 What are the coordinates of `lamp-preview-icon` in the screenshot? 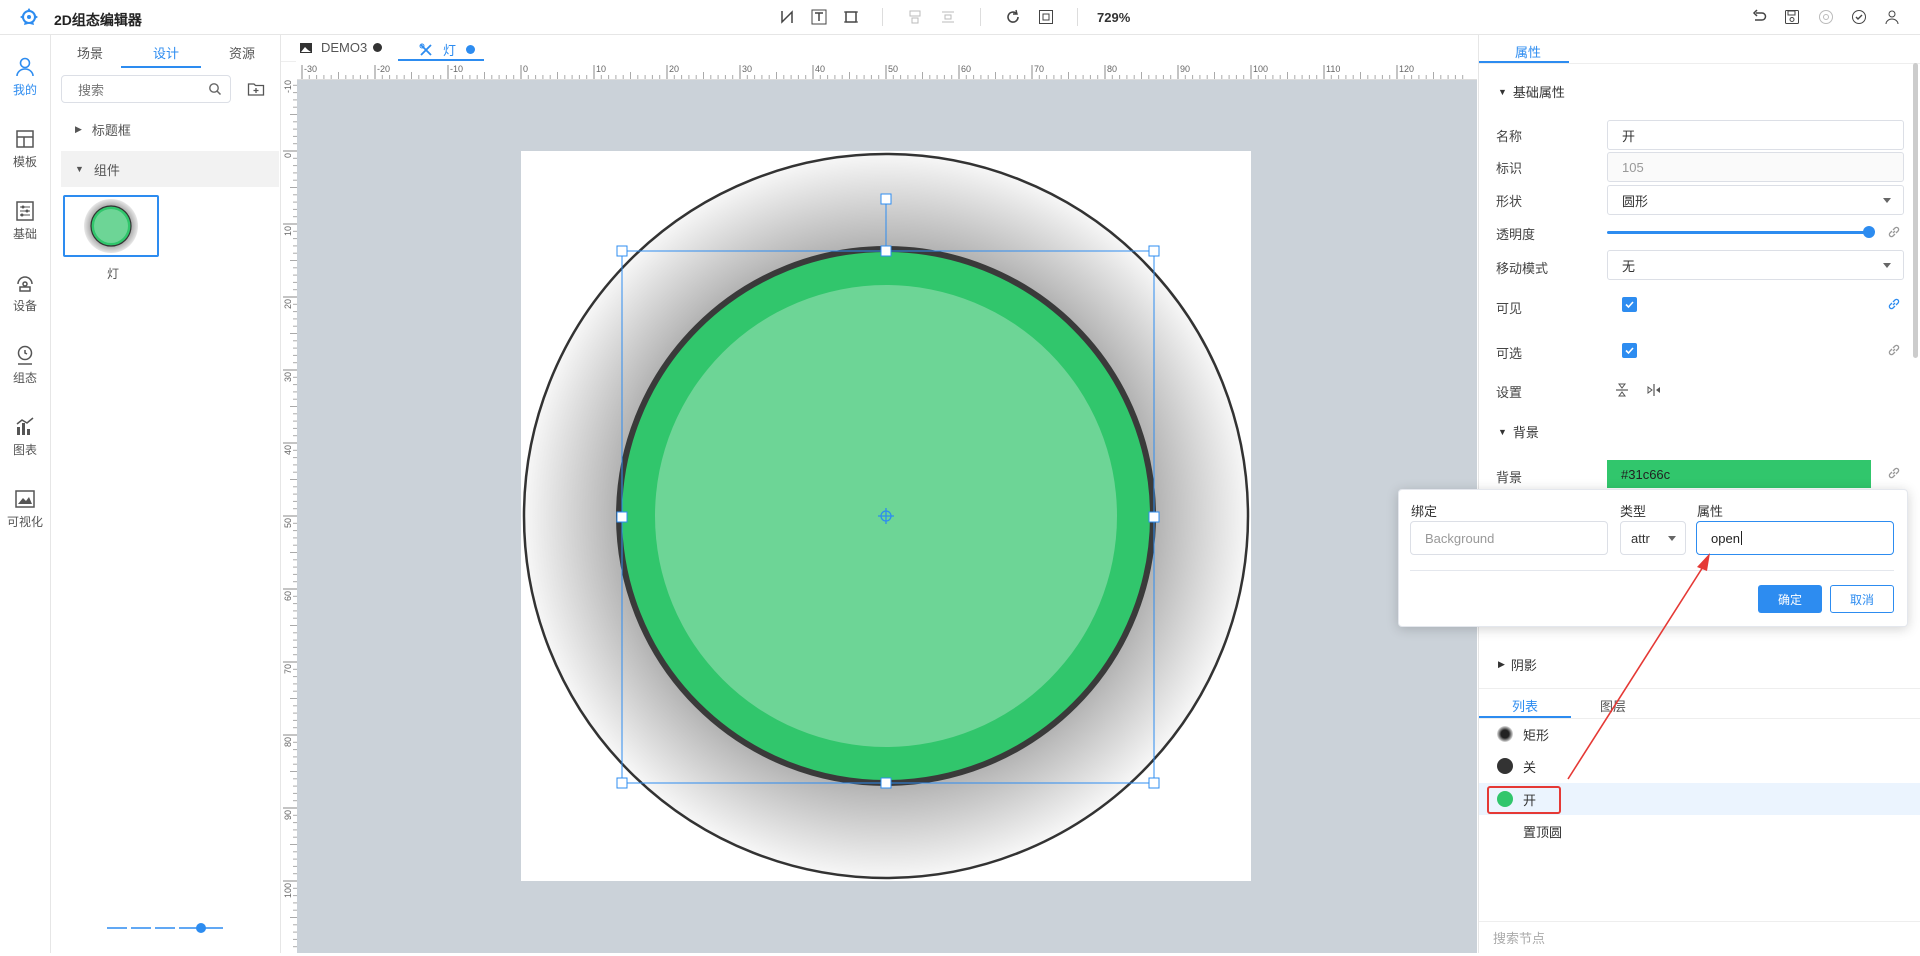 It's located at (111, 226).